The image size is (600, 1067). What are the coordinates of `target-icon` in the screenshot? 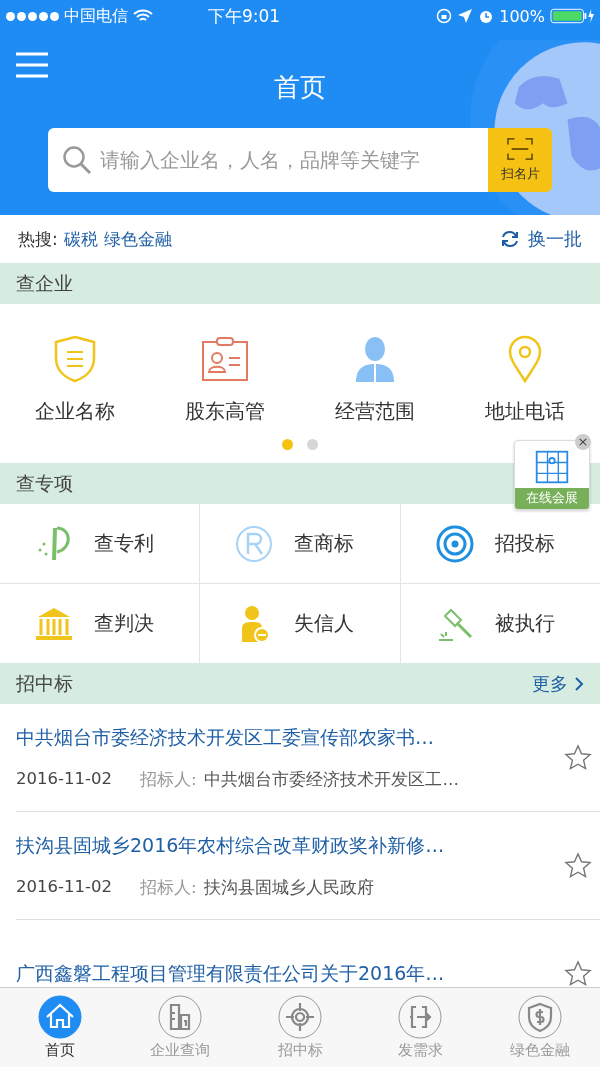 It's located at (454, 543).